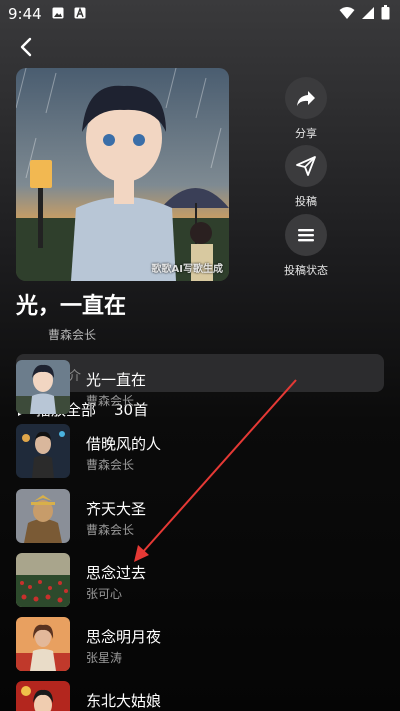  I want to click on song-row: 思念明月夜 张星涛, so click(201, 645).